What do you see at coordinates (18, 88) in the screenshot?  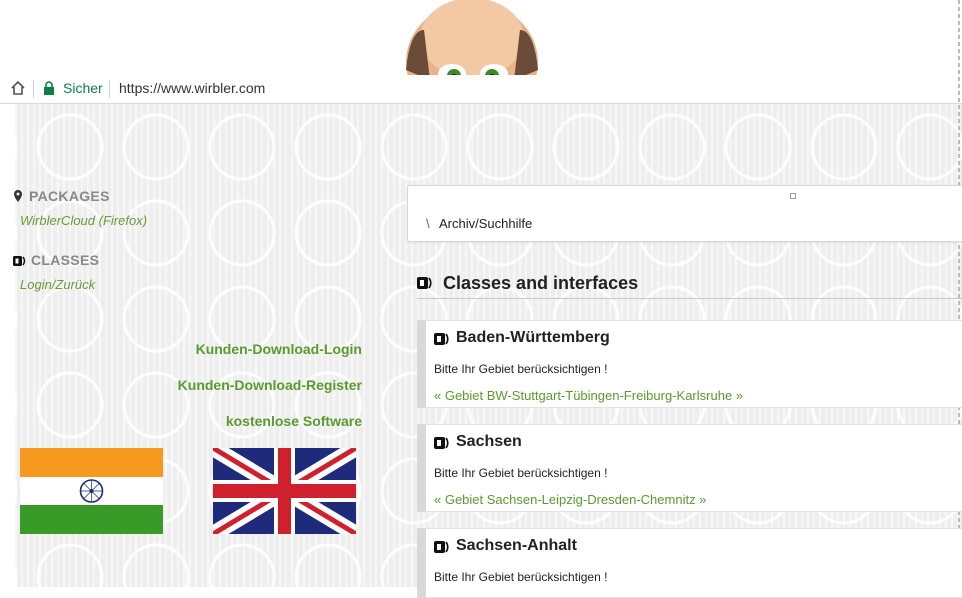 I see `home-icon` at bounding box center [18, 88].